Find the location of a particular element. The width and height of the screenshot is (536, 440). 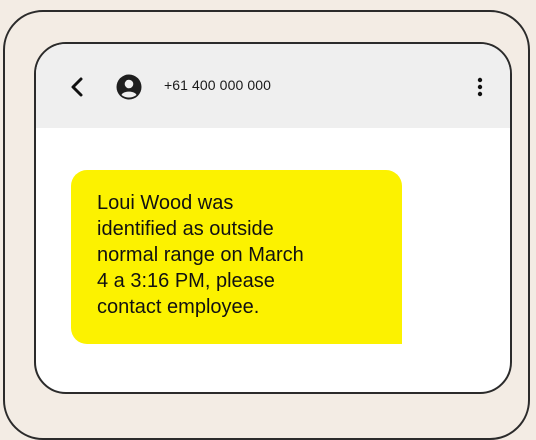

more-options-button is located at coordinates (480, 87).